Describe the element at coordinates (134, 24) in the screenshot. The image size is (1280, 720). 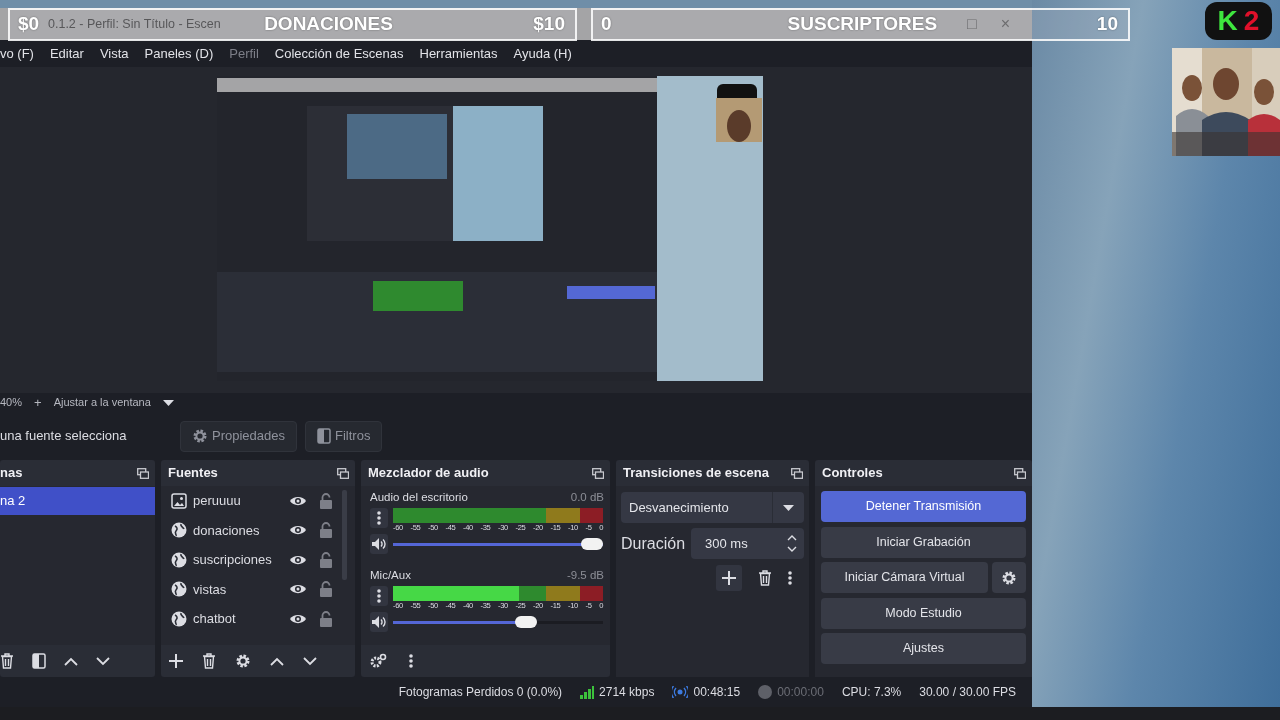
I see `window-title: 0.1.2 - Perfil: Sin Título - Escen` at that location.